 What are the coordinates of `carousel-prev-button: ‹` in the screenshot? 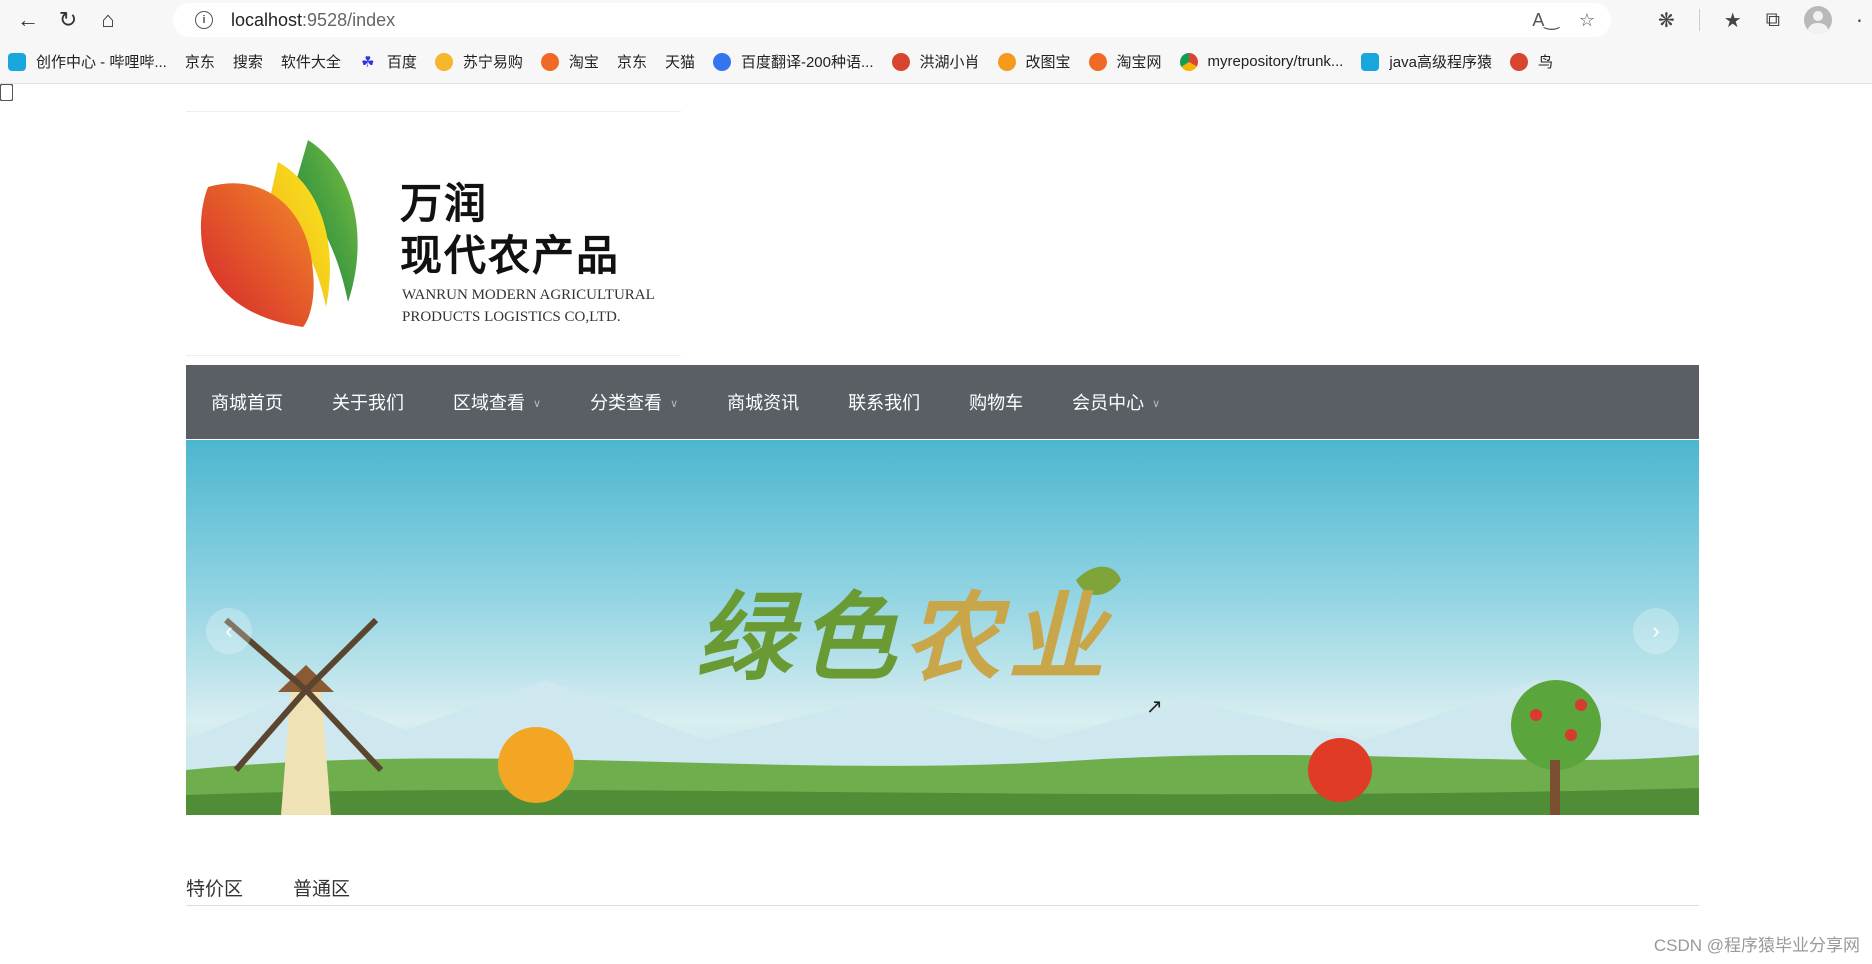 It's located at (229, 631).